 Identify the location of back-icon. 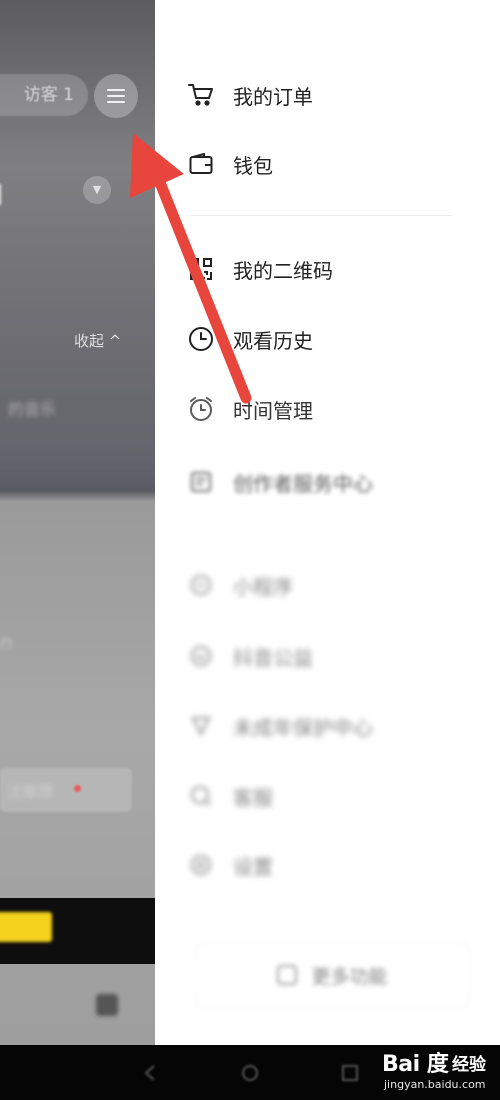
(150, 1073).